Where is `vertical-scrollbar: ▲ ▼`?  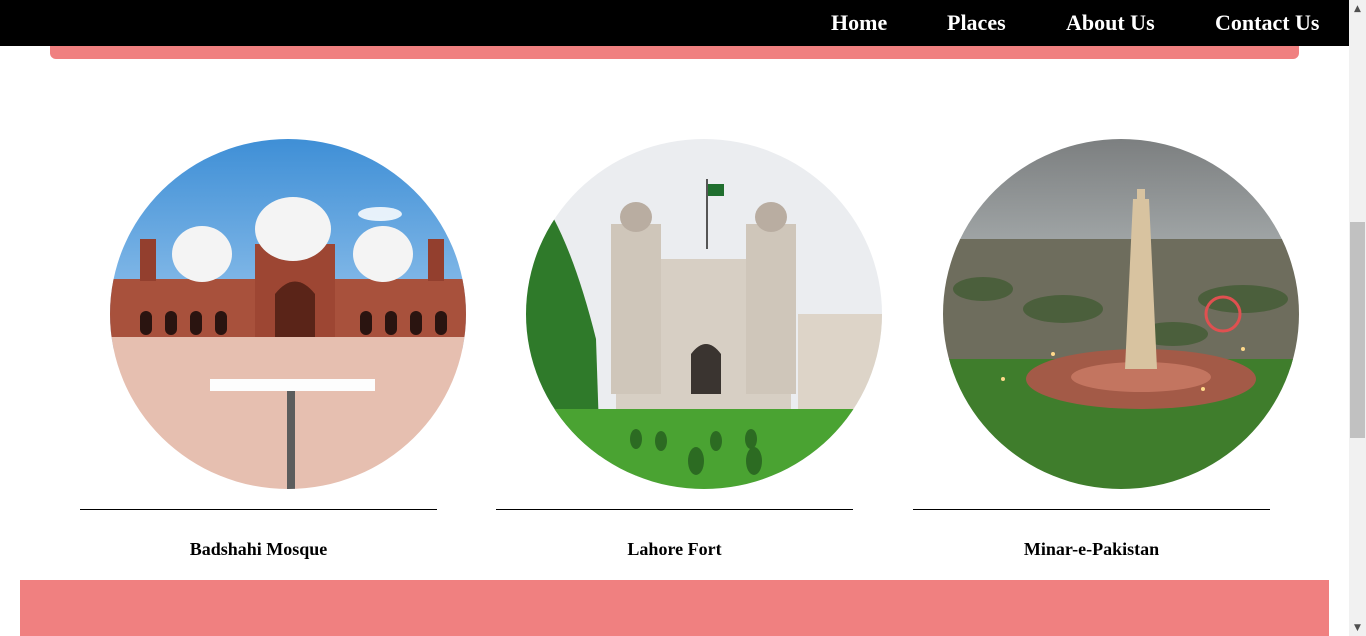 vertical-scrollbar: ▲ ▼ is located at coordinates (1357, 318).